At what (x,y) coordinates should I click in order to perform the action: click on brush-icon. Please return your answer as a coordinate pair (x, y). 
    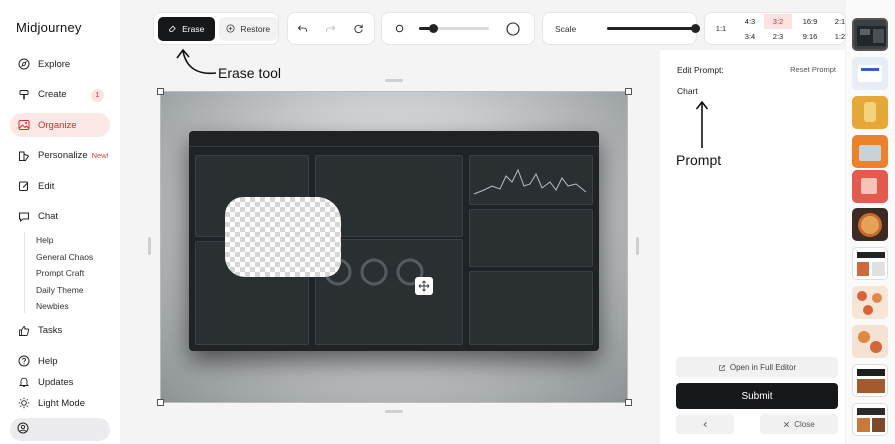
    Looking at the image, I should click on (24, 95).